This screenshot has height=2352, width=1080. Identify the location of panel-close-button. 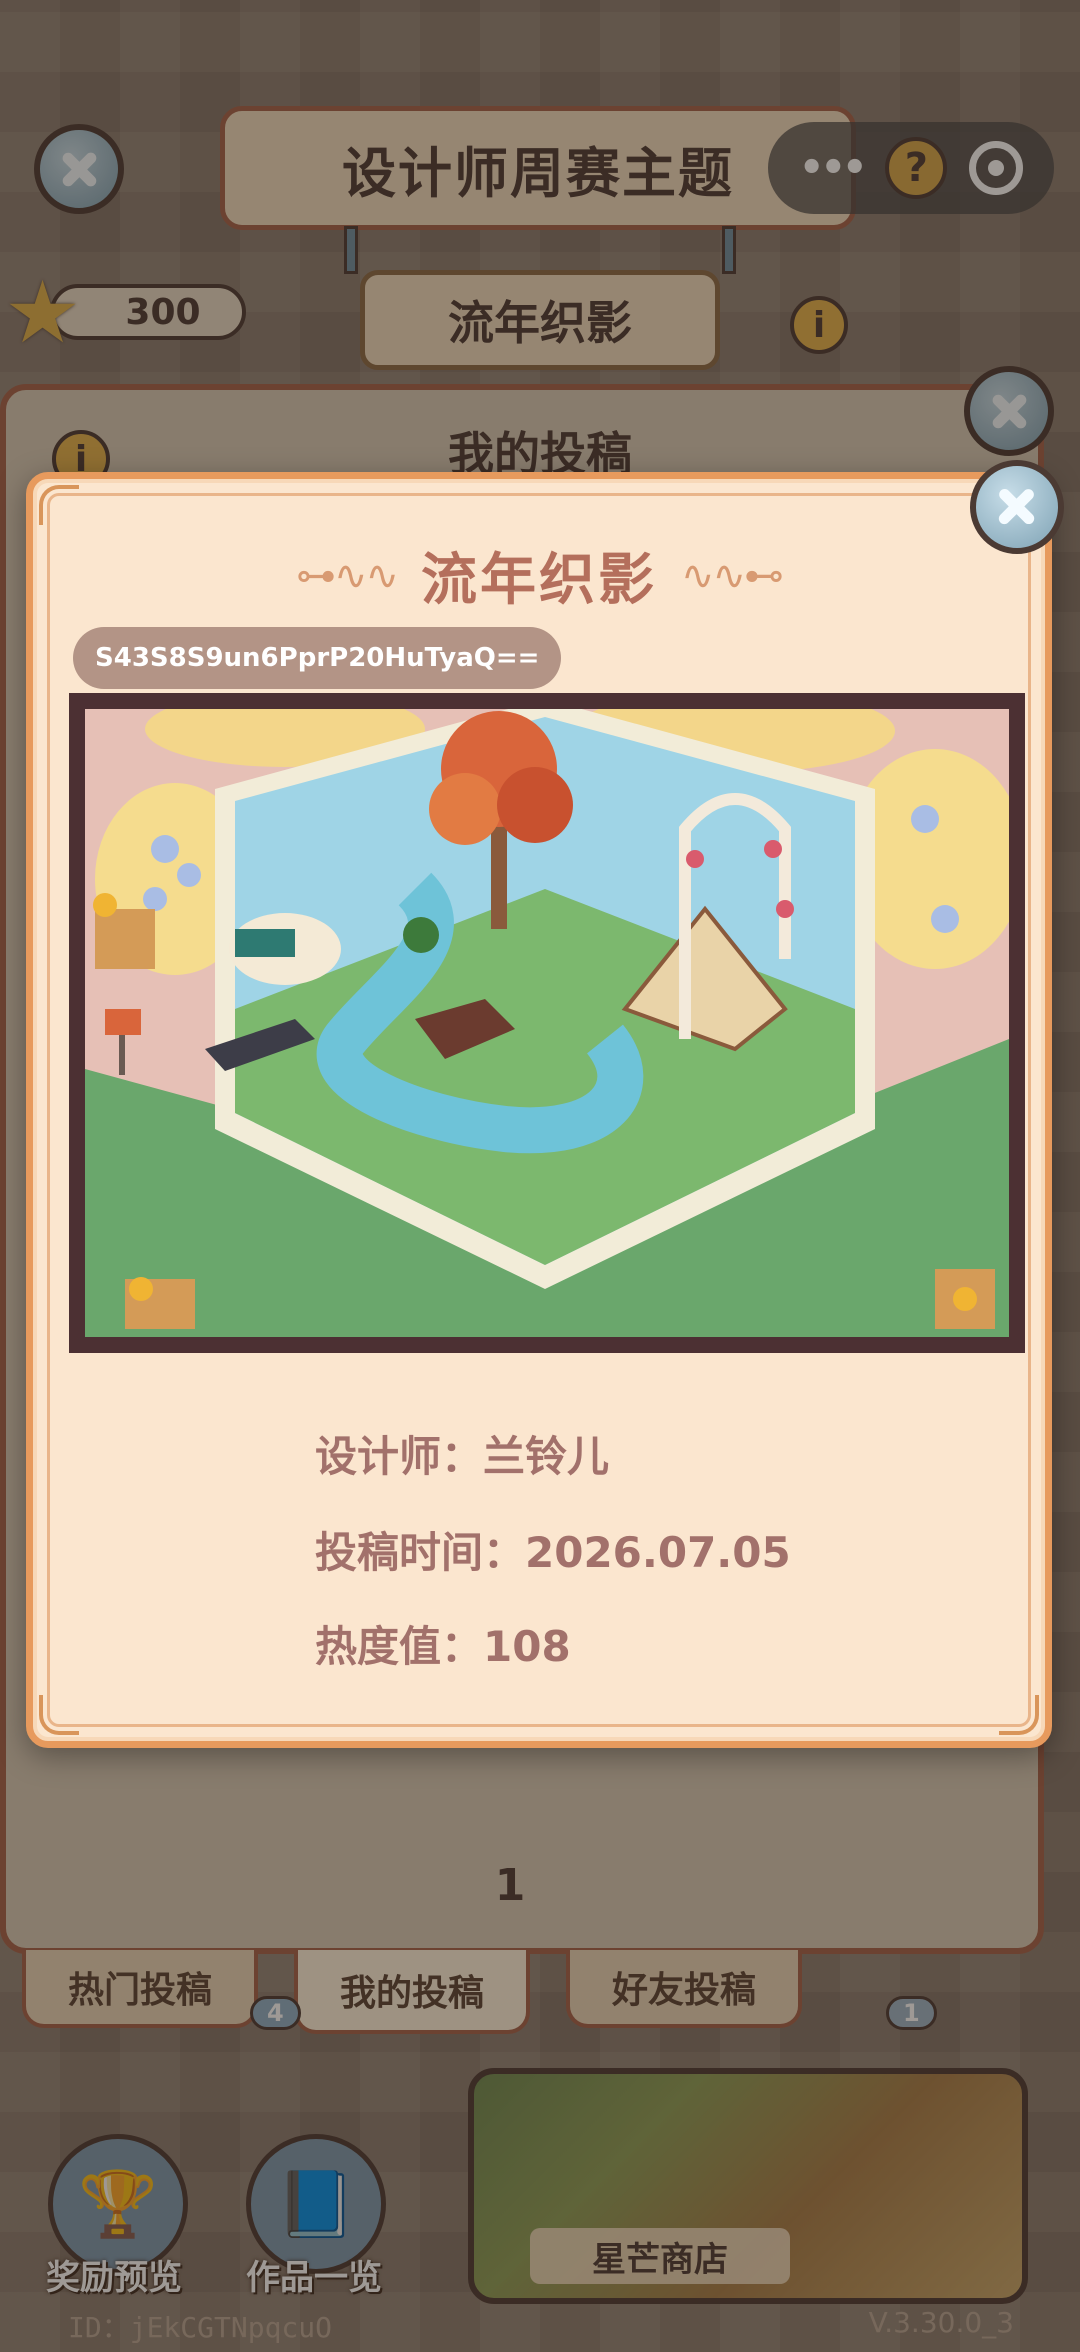
(1009, 411).